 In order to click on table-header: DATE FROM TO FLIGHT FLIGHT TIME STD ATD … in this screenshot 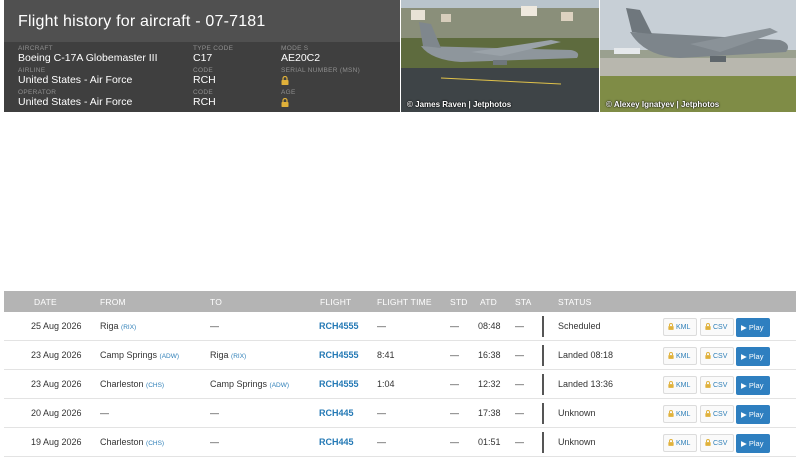, I will do `click(400, 301)`.